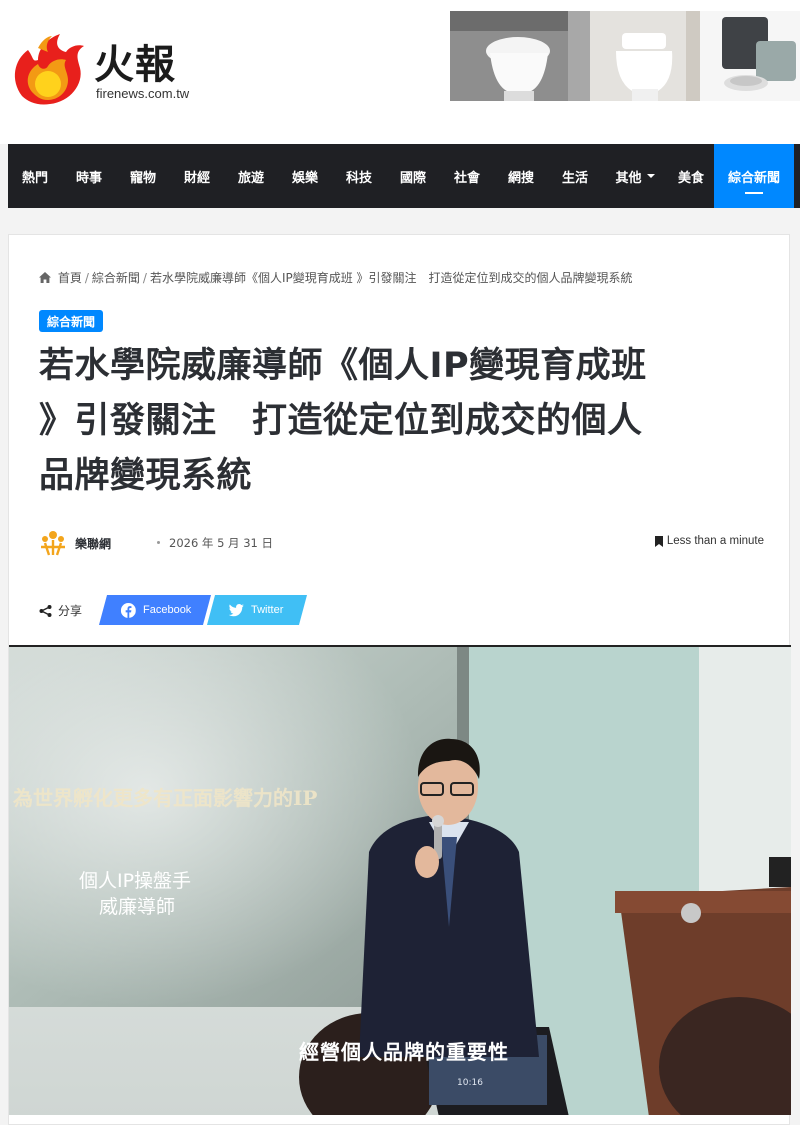 This screenshot has width=800, height=1125. Describe the element at coordinates (343, 366) in the screenshot. I see `title-line-1: 若水學院威廉導師《個人IP變現育成班` at that location.